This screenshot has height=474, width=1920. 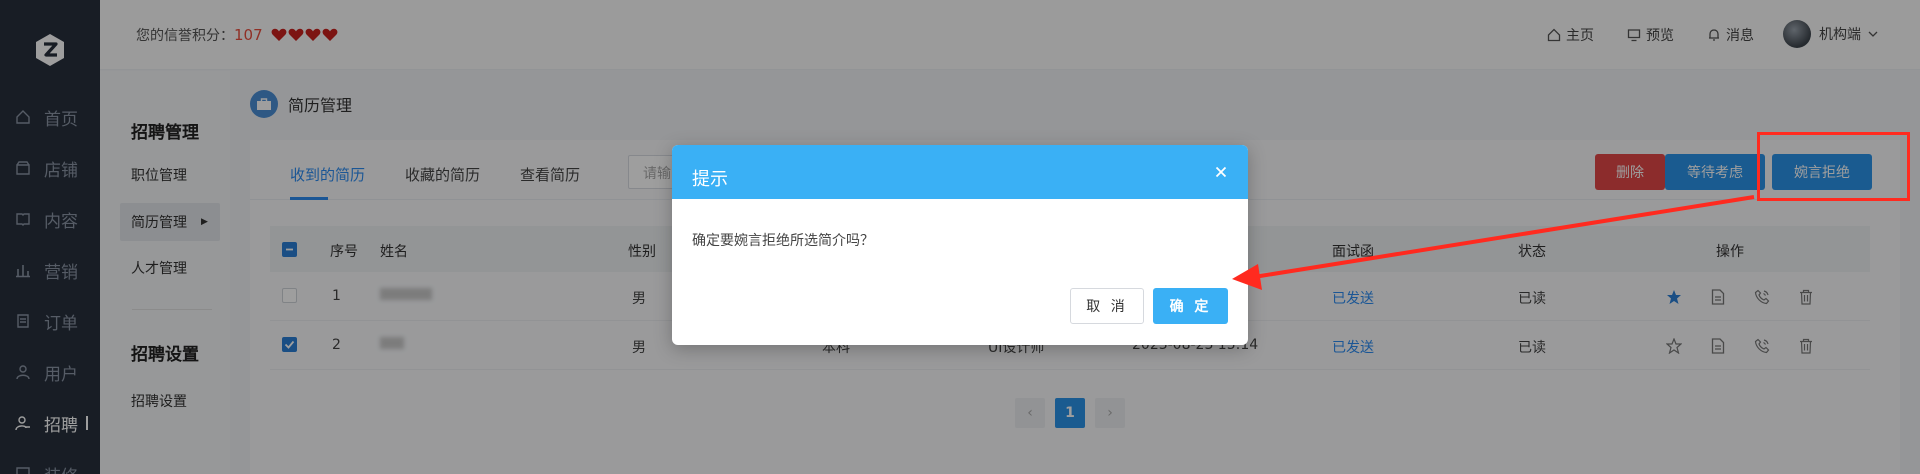 What do you see at coordinates (1833, 166) in the screenshot?
I see `annotation-highlight-box` at bounding box center [1833, 166].